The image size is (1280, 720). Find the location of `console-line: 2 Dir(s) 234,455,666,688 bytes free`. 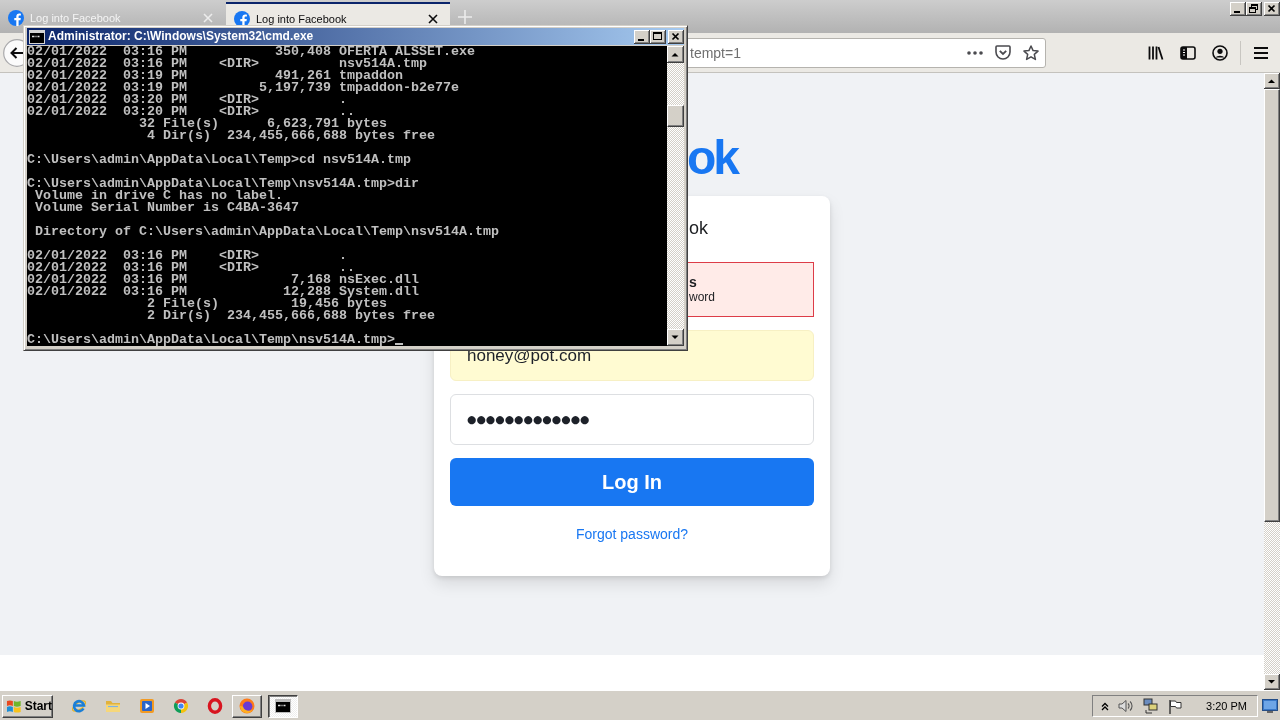

console-line: 2 Dir(s) 234,455,666,688 bytes free is located at coordinates (290, 316).